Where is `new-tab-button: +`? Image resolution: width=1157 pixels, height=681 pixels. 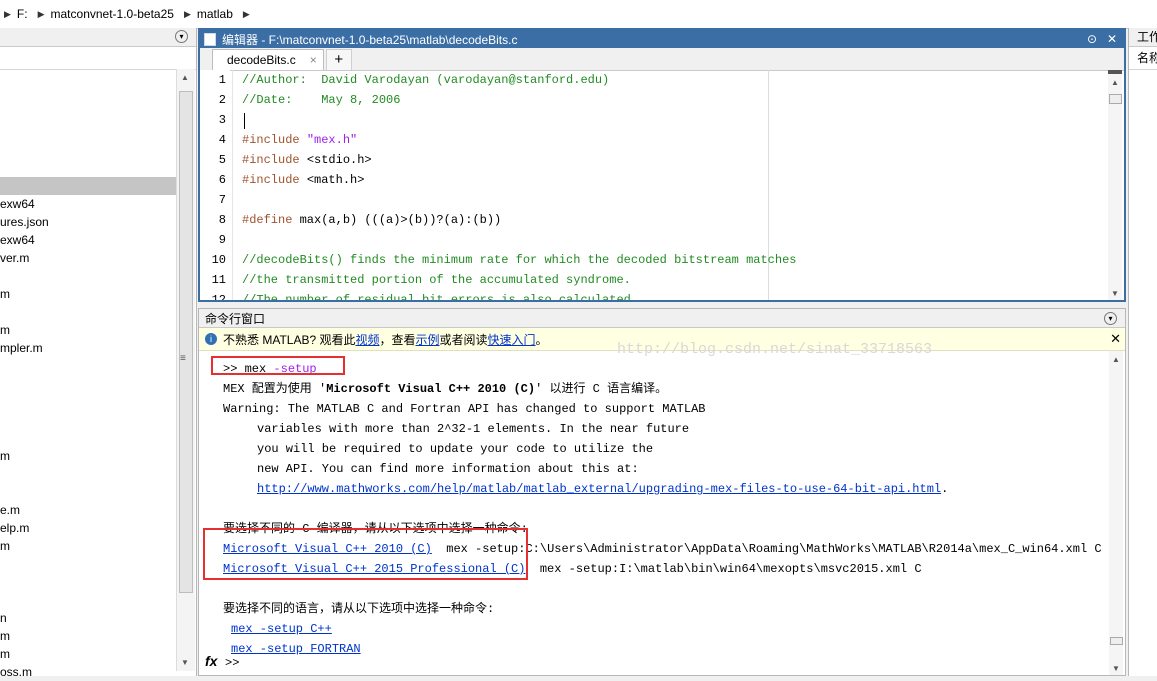 new-tab-button: + is located at coordinates (338, 59).